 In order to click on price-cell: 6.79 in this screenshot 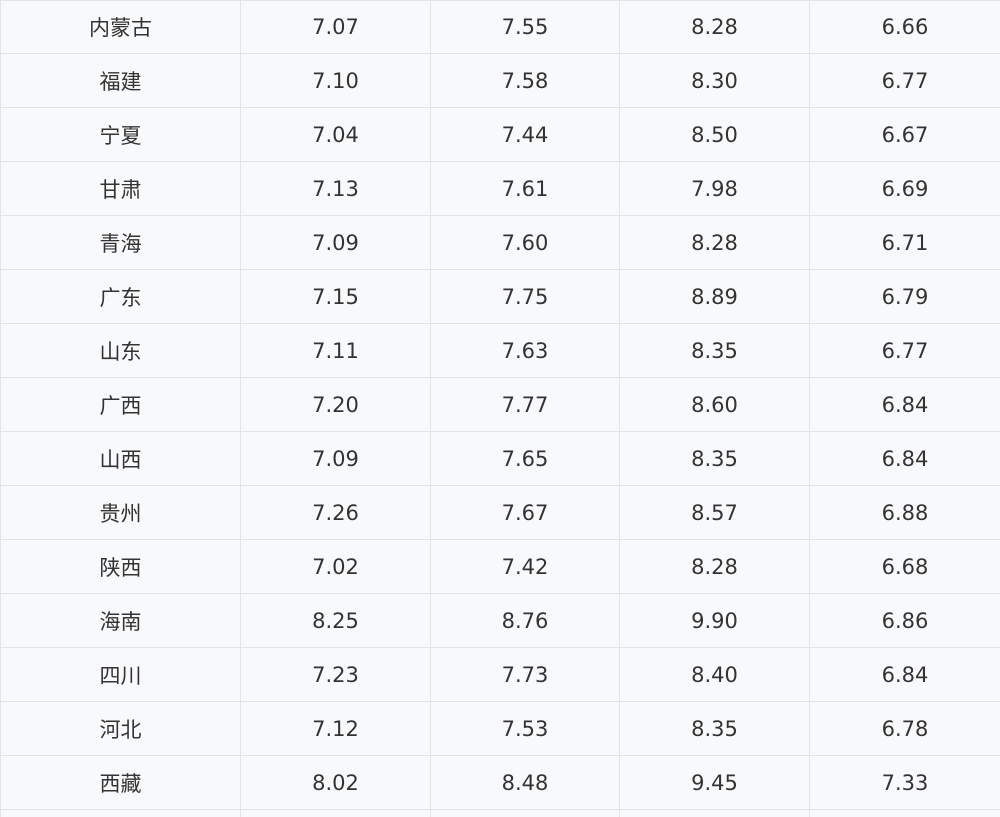, I will do `click(904, 296)`.